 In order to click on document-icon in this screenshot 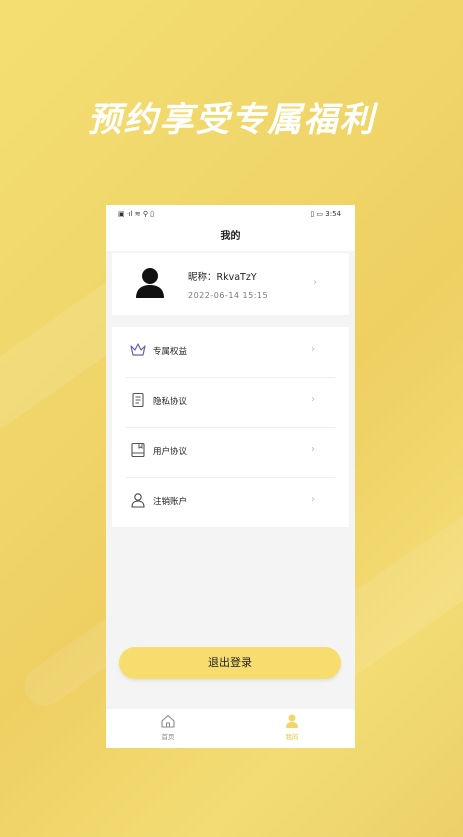, I will do `click(138, 400)`.